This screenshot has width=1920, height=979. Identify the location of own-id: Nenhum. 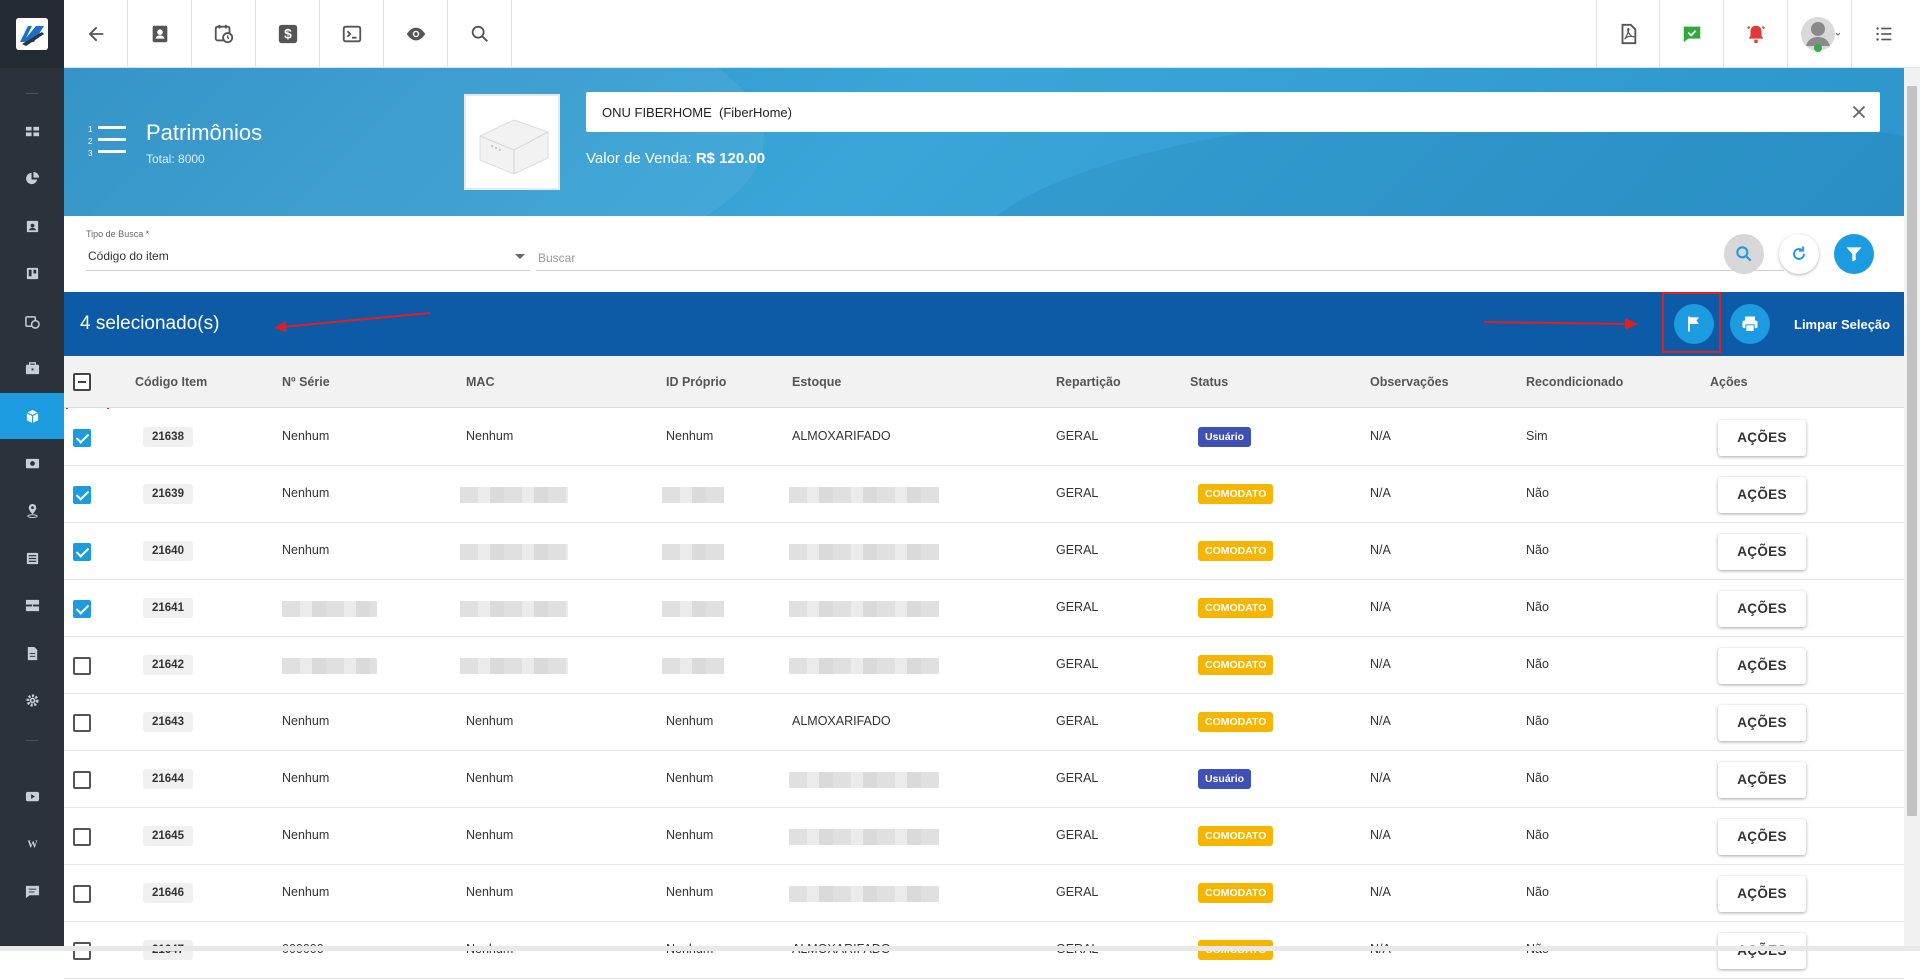
(690, 892).